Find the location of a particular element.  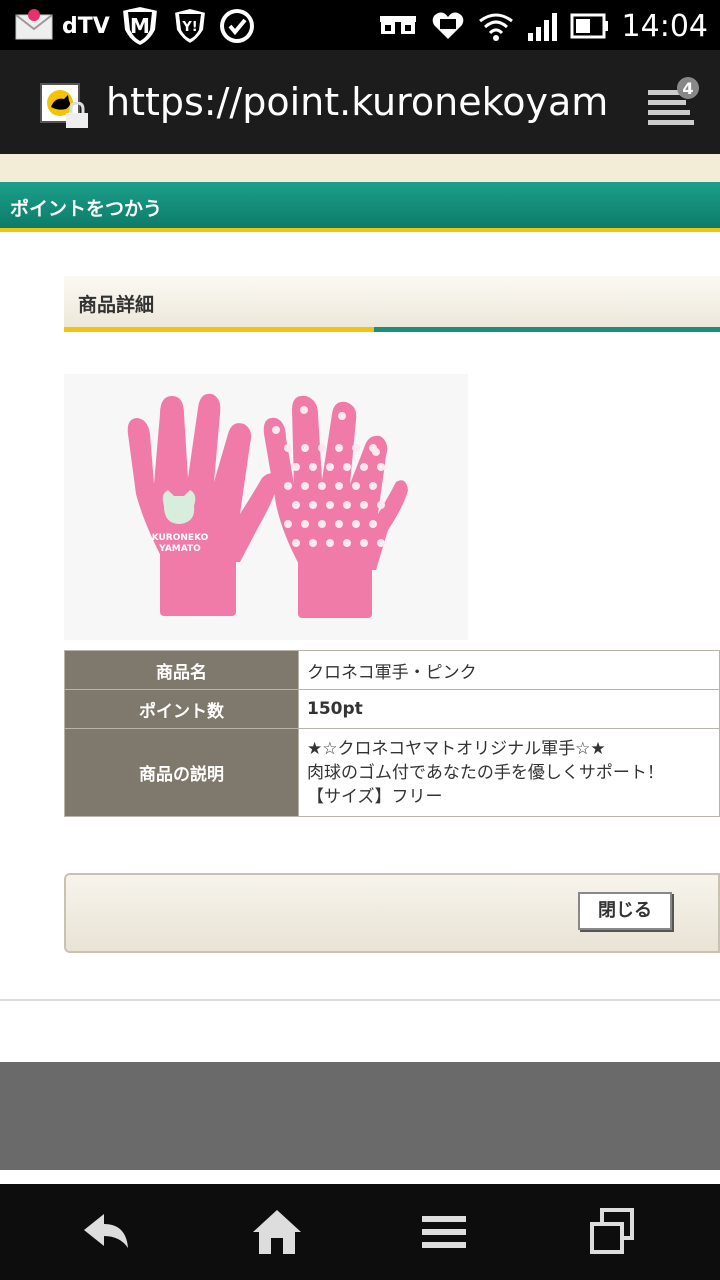

sub-header: 商品詳細 is located at coordinates (392, 304).